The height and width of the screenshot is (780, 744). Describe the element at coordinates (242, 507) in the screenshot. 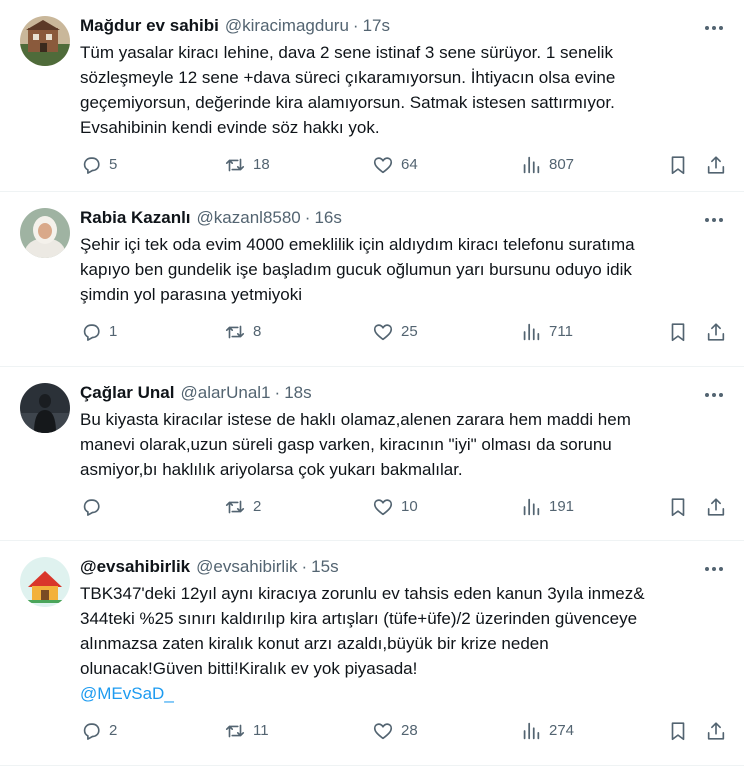

I see `retweet-button: 2` at that location.